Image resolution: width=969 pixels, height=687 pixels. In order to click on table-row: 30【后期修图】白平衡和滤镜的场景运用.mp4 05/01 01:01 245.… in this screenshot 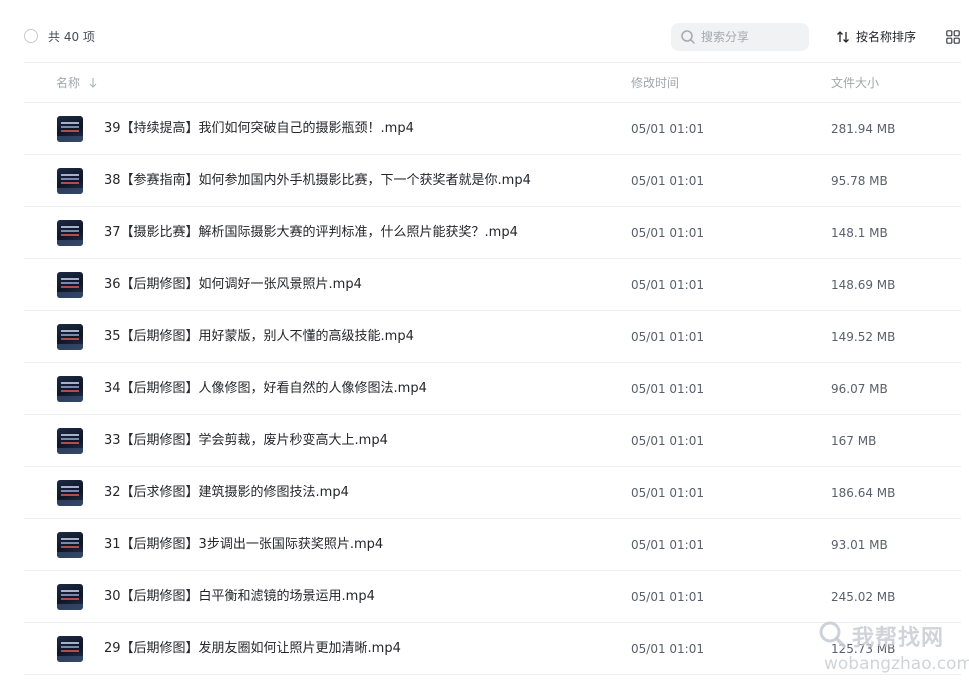, I will do `click(492, 597)`.